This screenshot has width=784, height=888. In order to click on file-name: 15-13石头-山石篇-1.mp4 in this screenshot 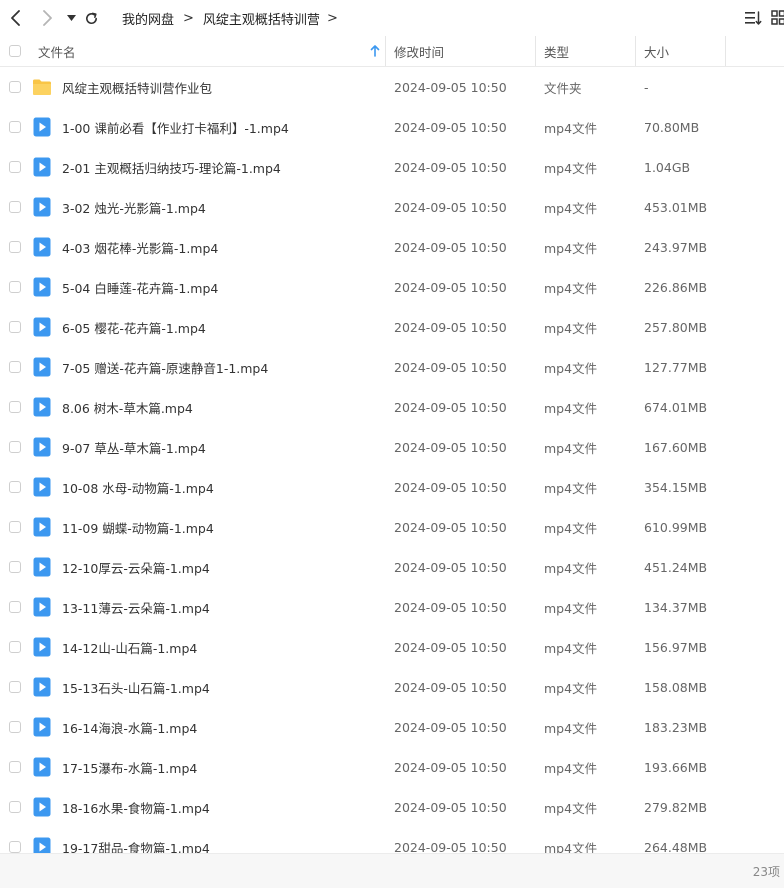, I will do `click(136, 687)`.